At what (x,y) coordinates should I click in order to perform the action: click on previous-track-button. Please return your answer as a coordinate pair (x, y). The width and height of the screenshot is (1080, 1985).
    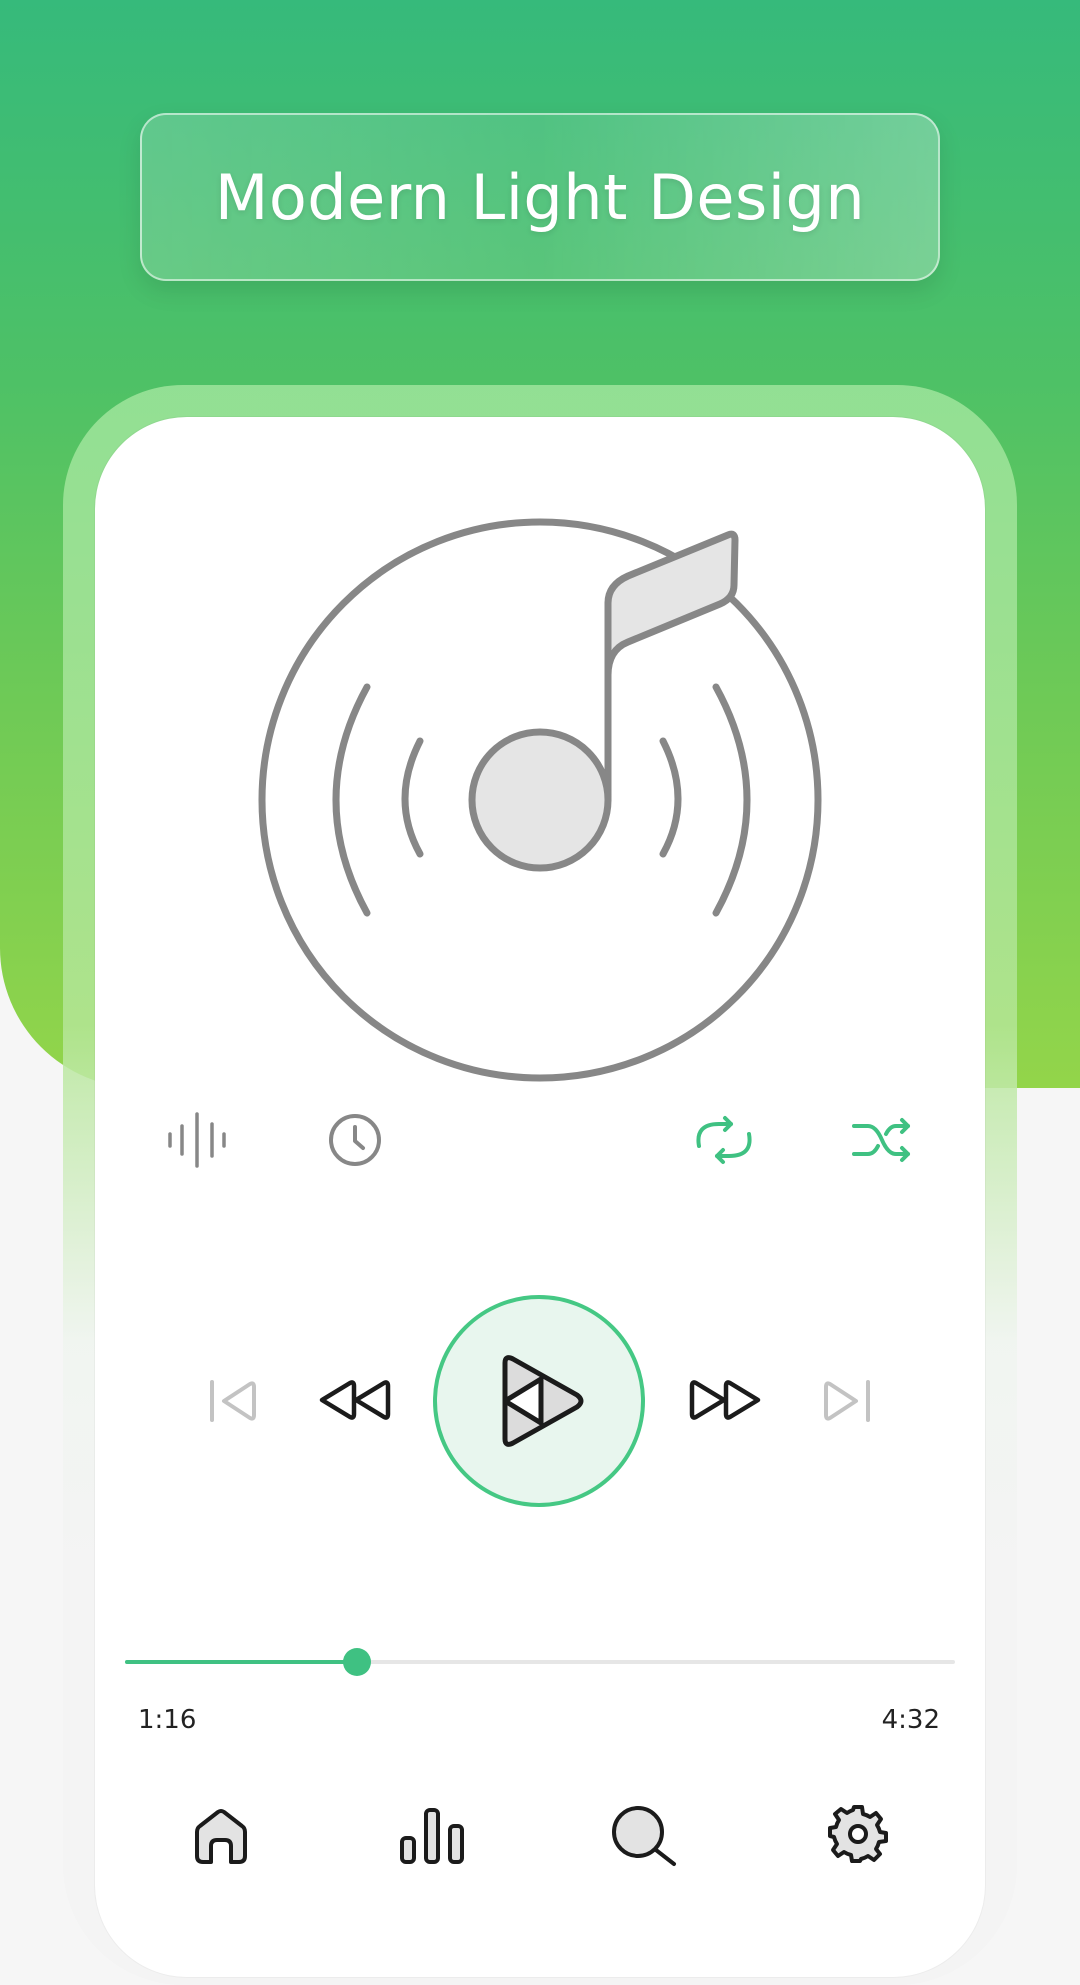
    Looking at the image, I should click on (232, 1401).